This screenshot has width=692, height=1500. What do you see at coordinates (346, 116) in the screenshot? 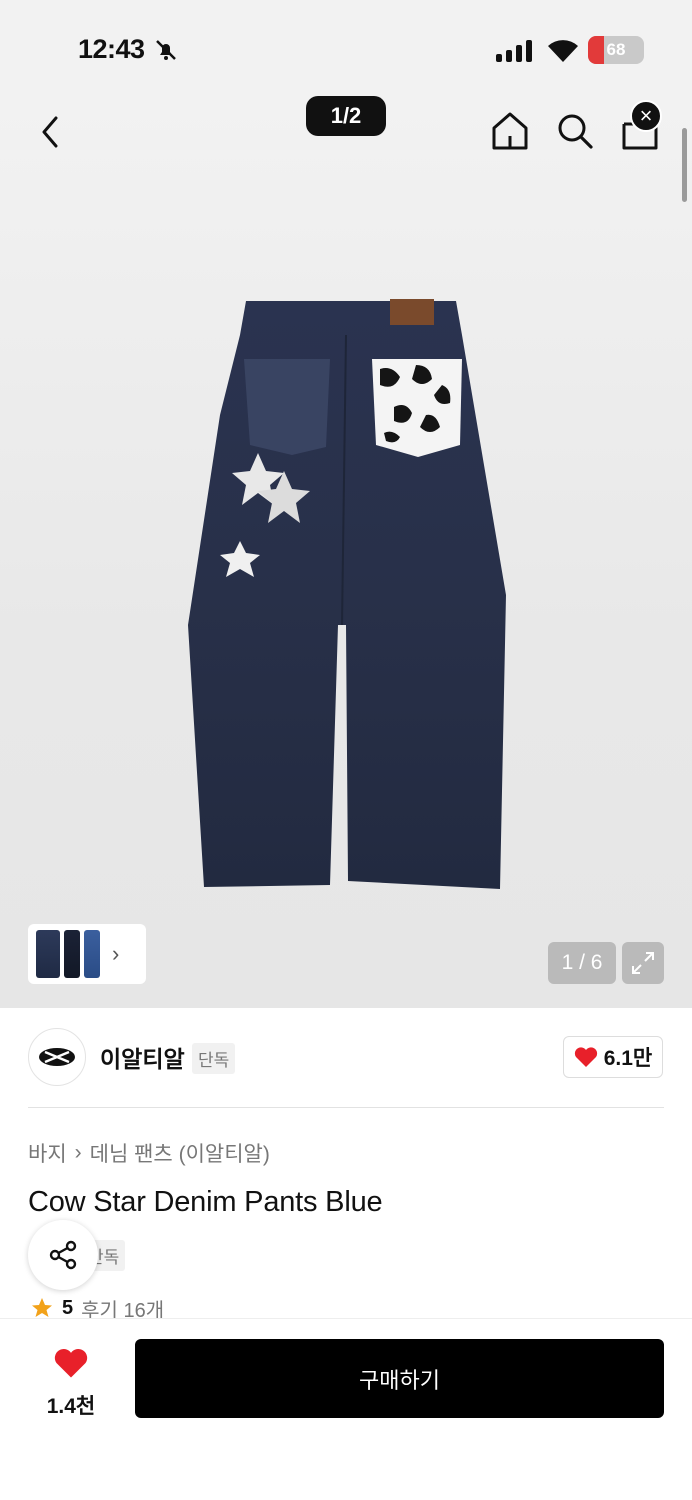
I see `page-indicator: 1/2` at bounding box center [346, 116].